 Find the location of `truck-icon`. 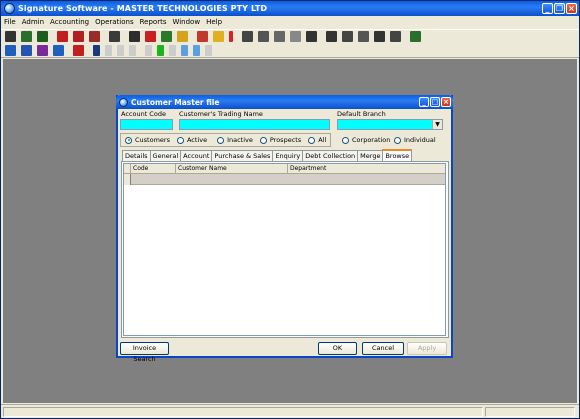

truck-icon is located at coordinates (134, 36).